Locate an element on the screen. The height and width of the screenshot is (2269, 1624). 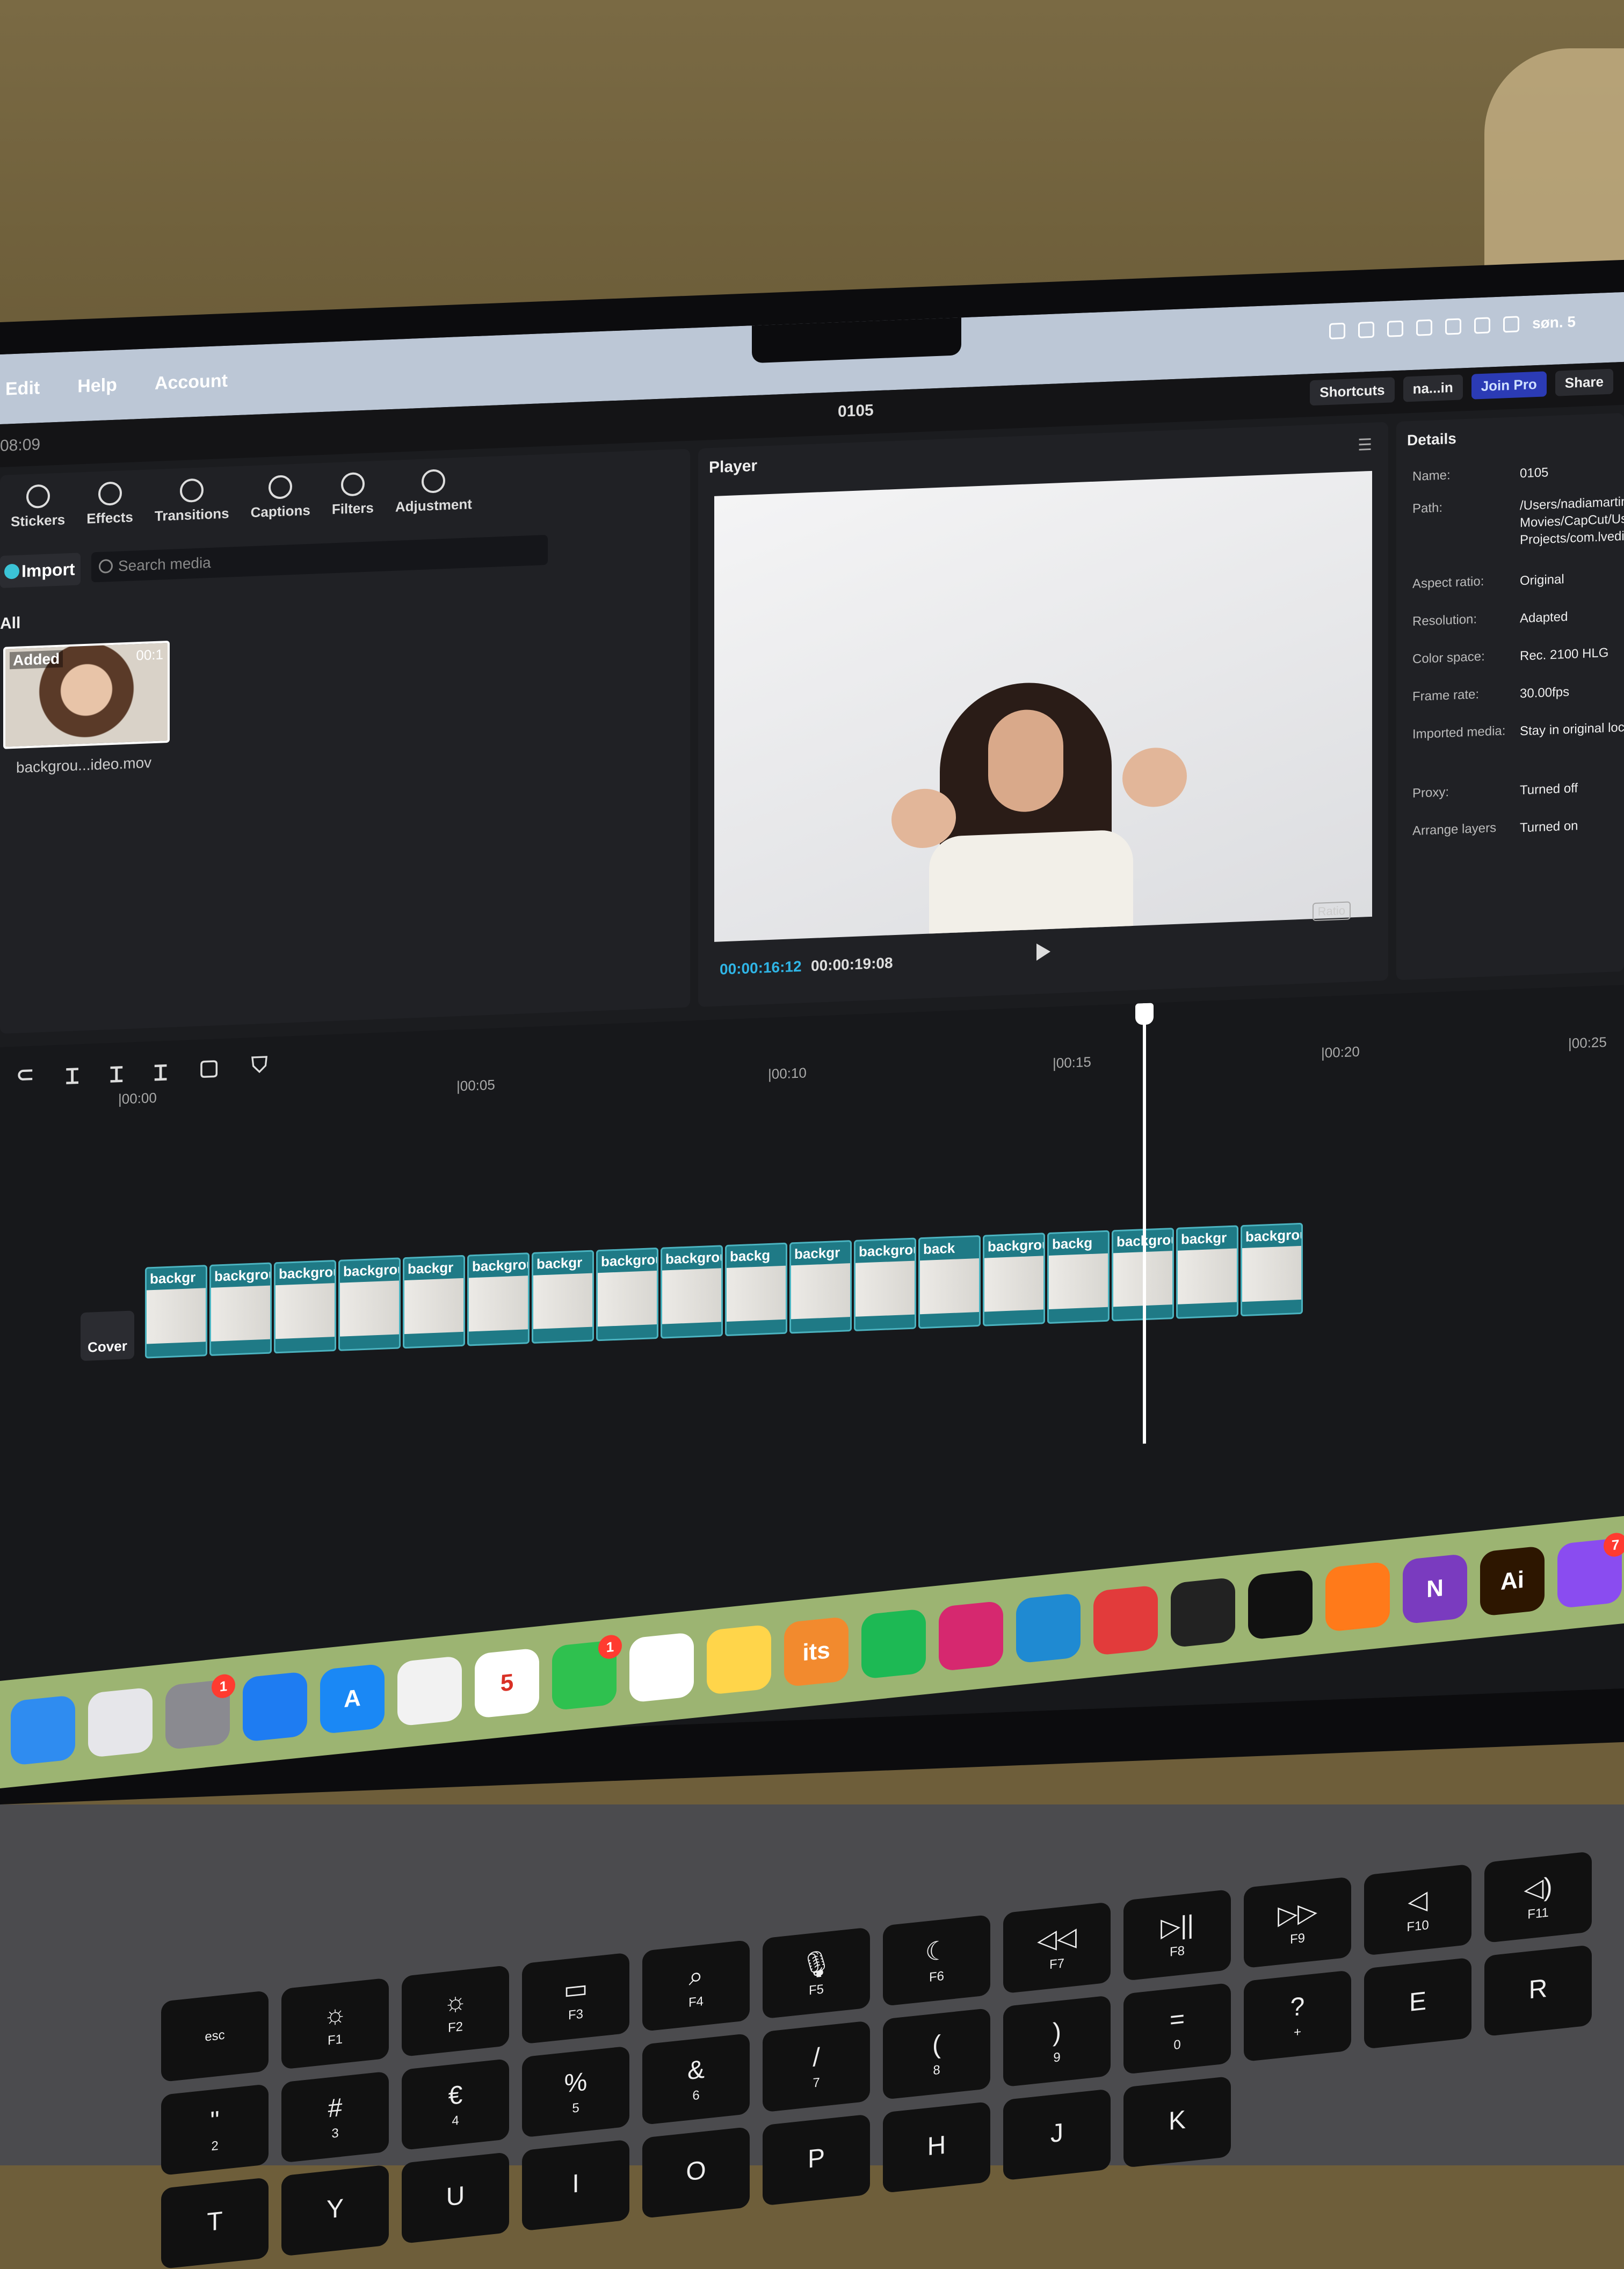
ratio-button: Ratio is located at coordinates (1332, 911).